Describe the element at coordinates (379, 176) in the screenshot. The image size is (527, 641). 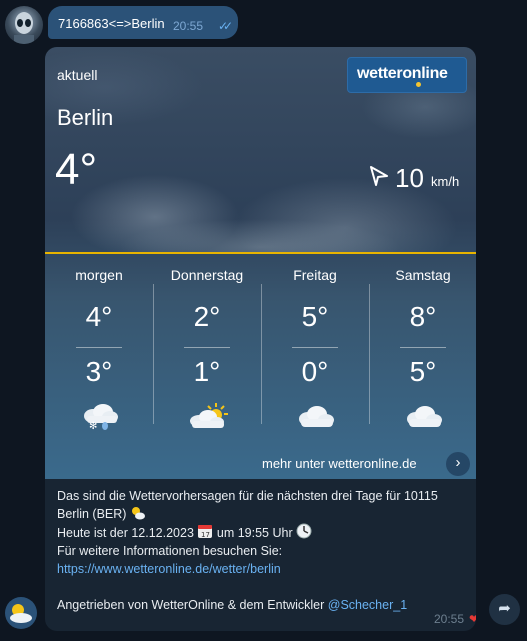
I see `wind-direction-icon` at that location.